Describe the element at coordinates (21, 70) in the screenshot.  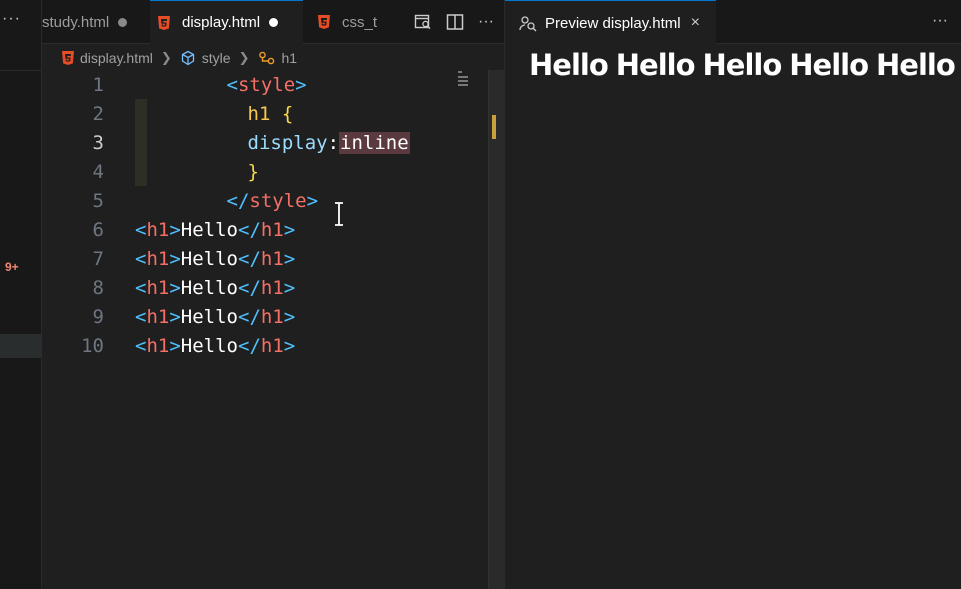
I see `sidebar-divider` at that location.